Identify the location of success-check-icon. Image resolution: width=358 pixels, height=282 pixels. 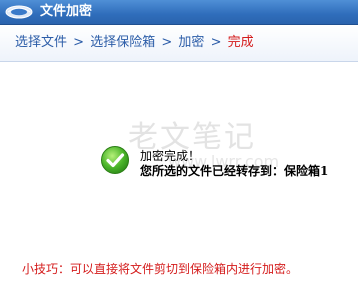
(115, 160).